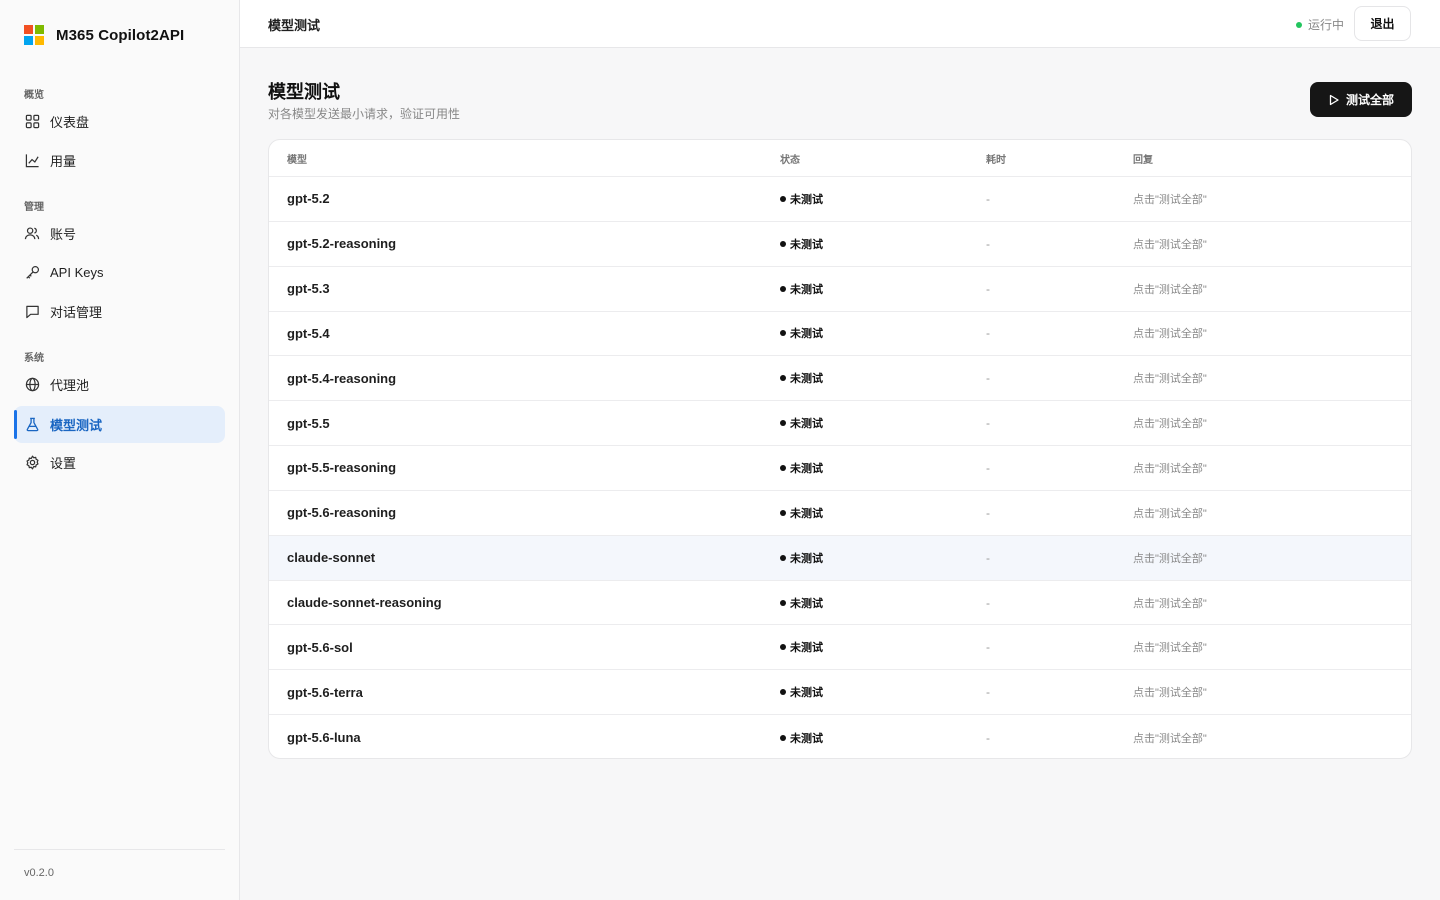  What do you see at coordinates (34, 95) in the screenshot?
I see `section-label-overview: 概览` at bounding box center [34, 95].